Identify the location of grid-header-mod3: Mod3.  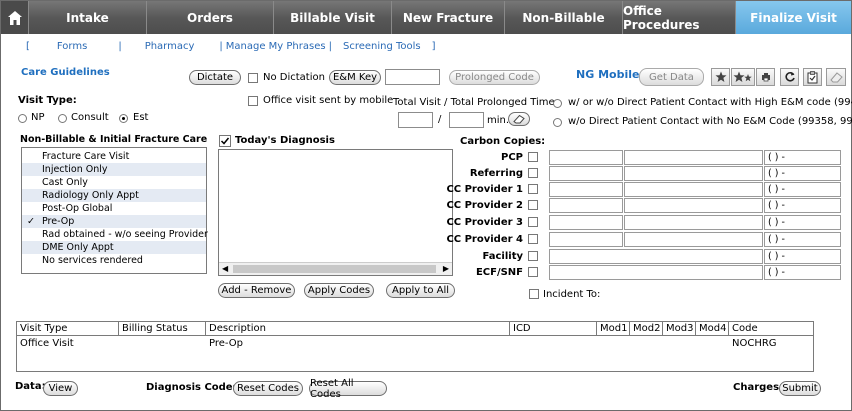
(679, 329).